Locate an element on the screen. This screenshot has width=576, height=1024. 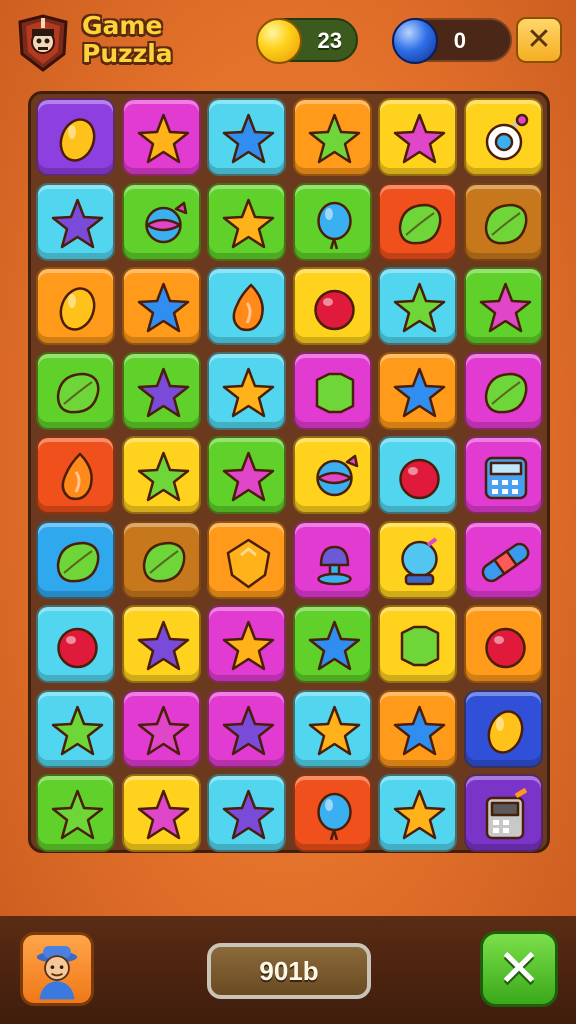
calculator-icon is located at coordinates (505, 478).